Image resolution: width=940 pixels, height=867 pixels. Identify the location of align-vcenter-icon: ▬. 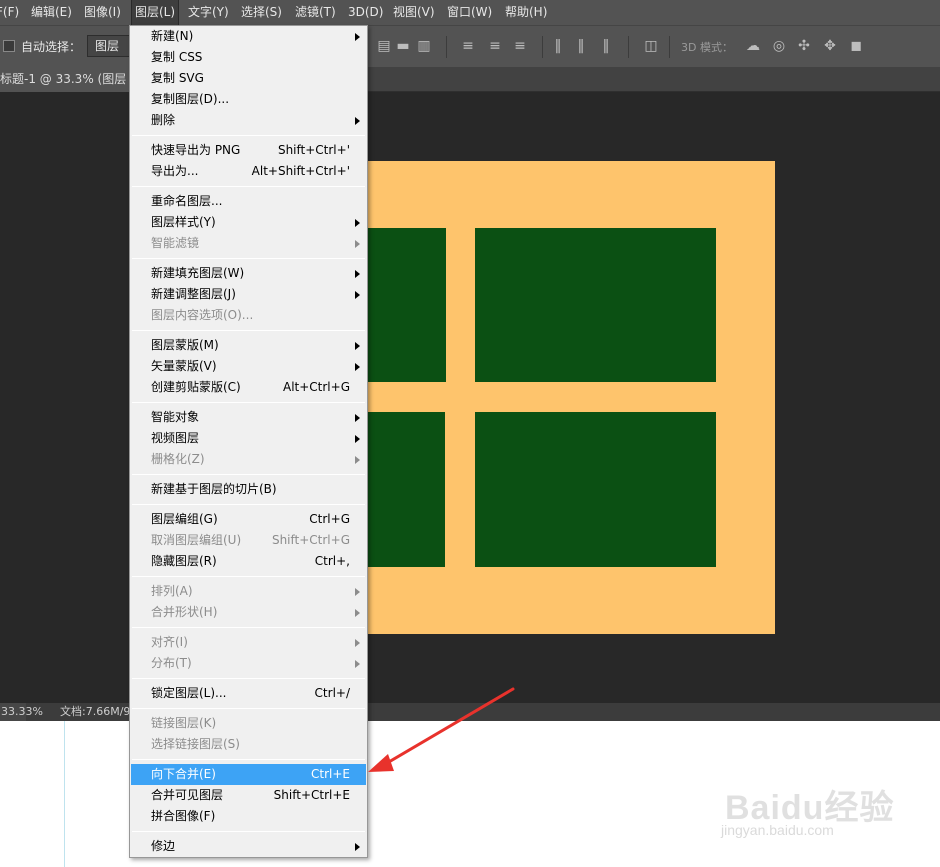
(403, 46).